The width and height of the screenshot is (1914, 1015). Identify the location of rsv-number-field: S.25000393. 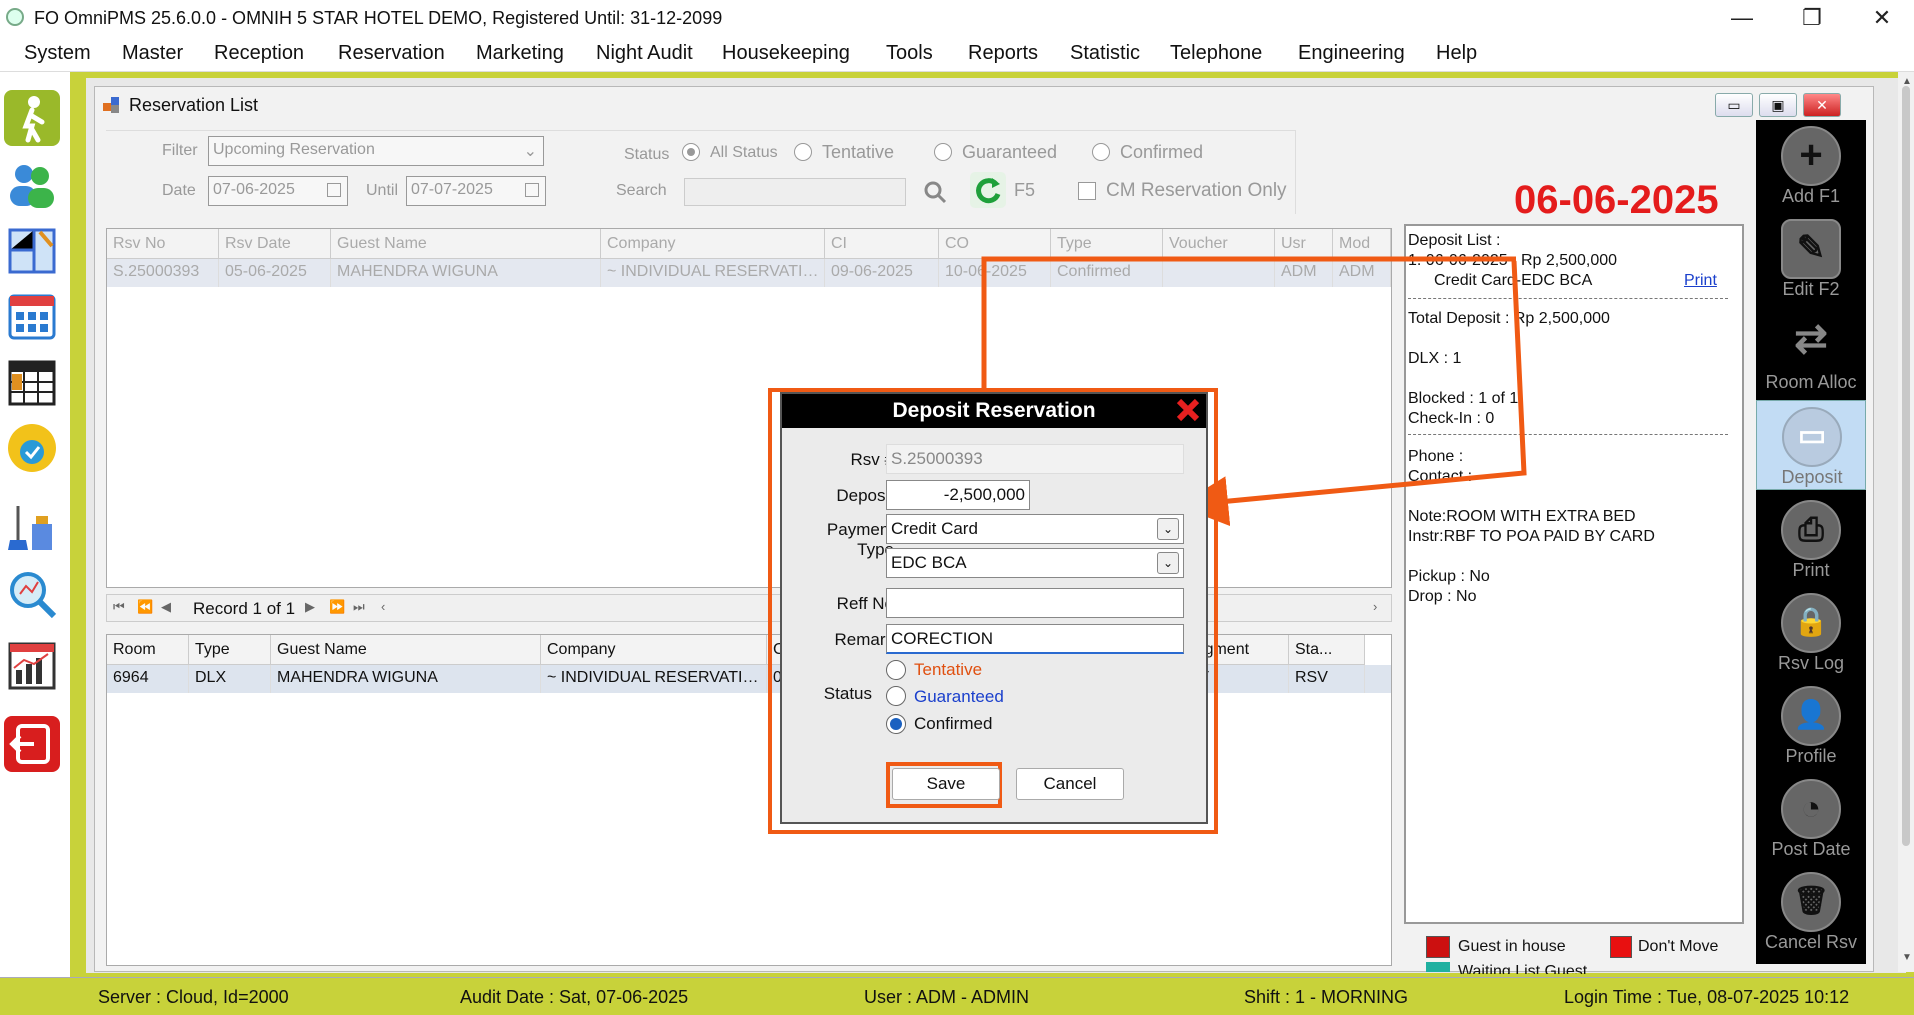
(1035, 459).